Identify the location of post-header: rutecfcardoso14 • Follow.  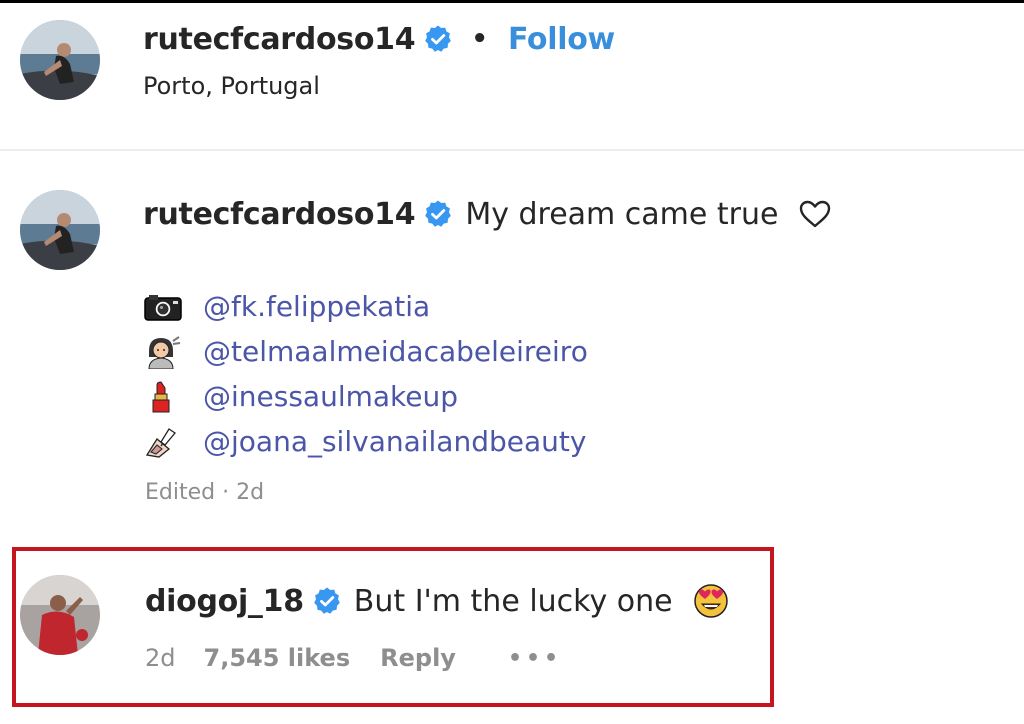
(379, 39).